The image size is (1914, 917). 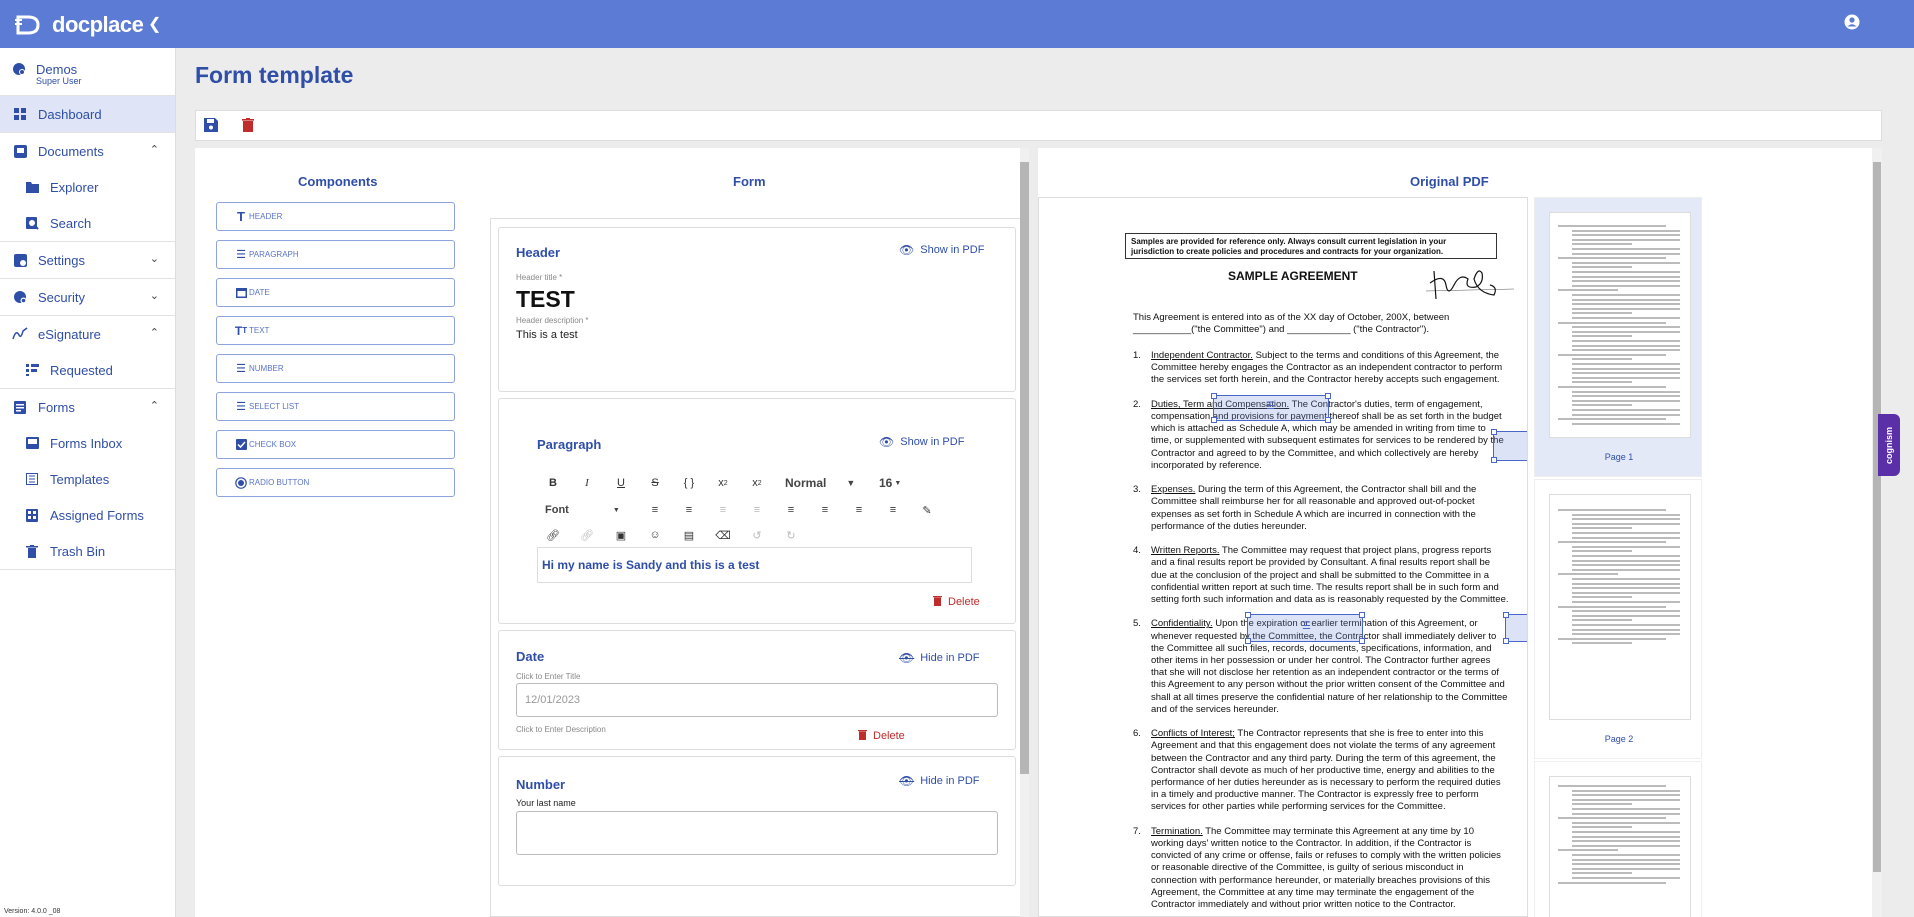 I want to click on component-label: DATE, so click(x=259, y=292).